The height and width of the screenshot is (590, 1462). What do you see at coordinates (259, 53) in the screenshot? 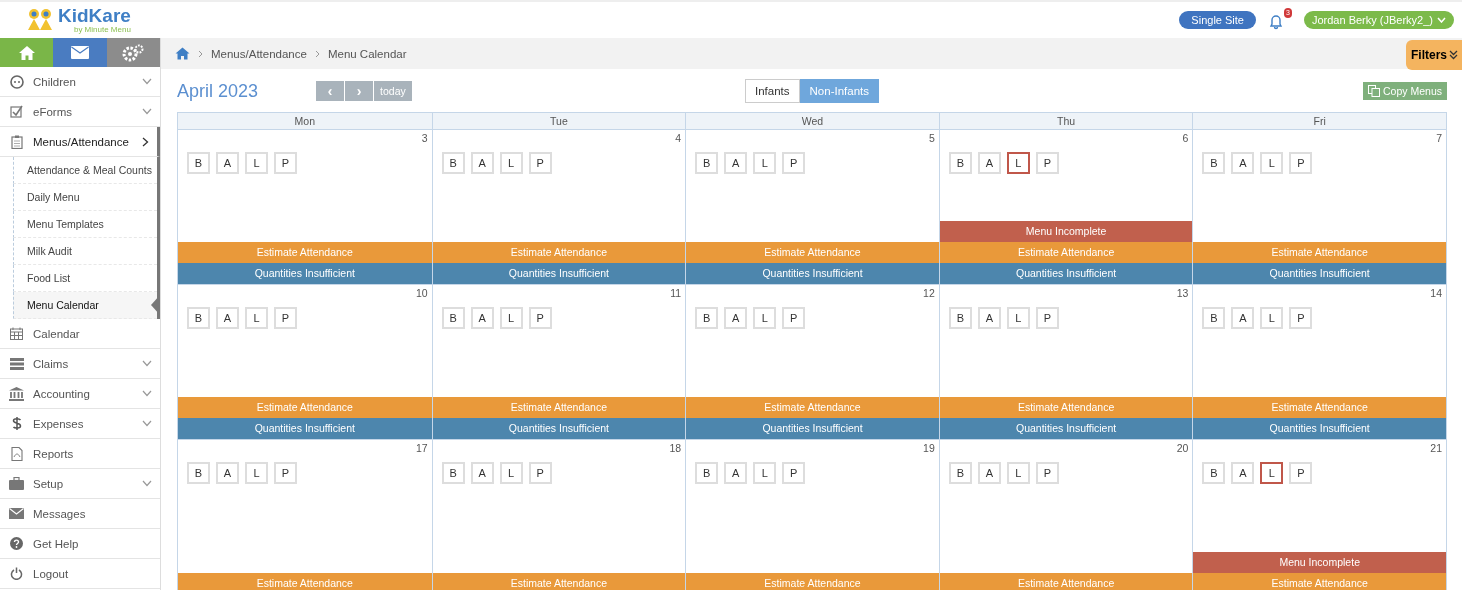
I see `breadcrumb-link: Menus/Attendance` at bounding box center [259, 53].